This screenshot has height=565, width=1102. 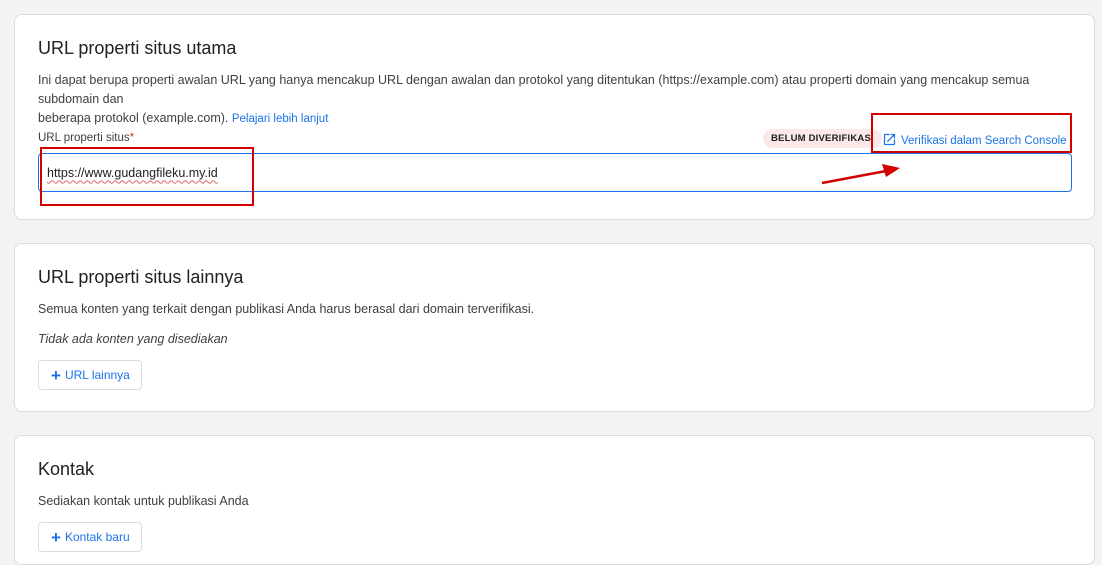 I want to click on description-line-2: beberapa protokol (example.com)., so click(x=133, y=118).